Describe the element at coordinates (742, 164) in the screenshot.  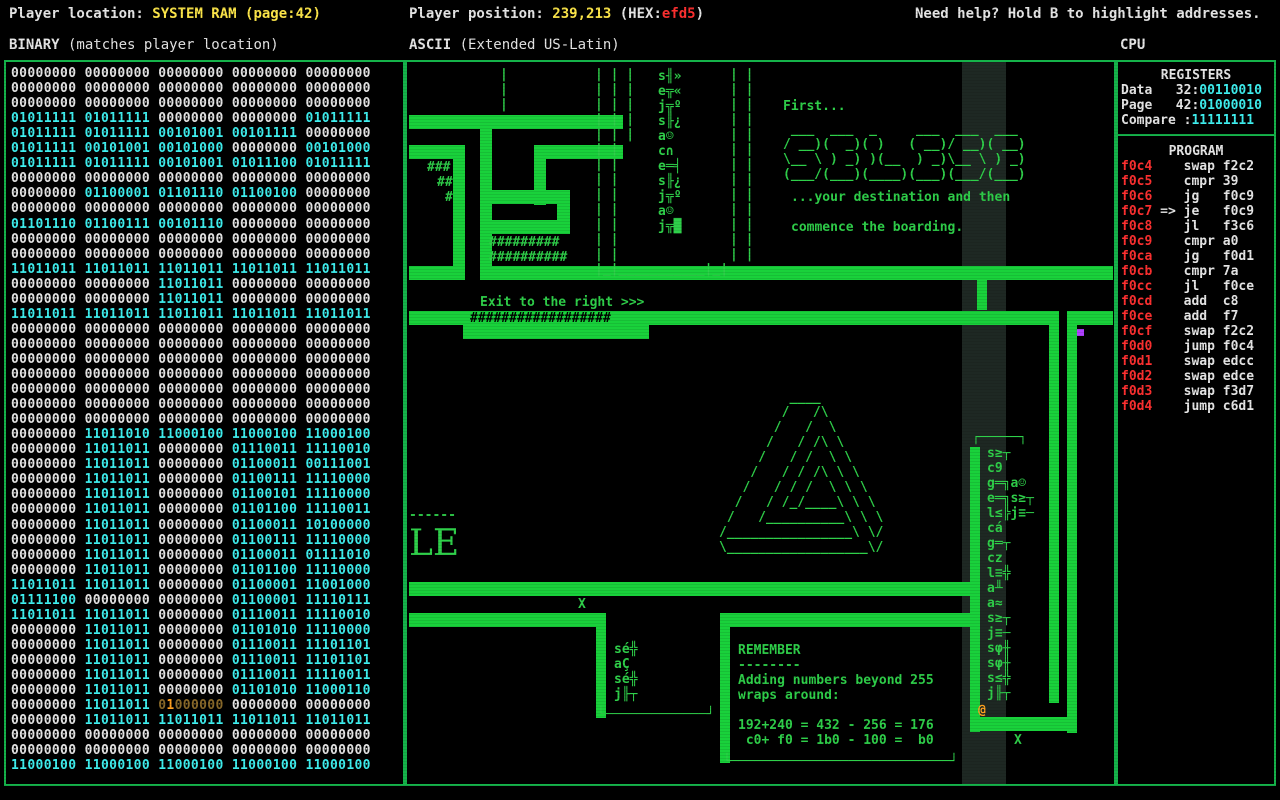
I see `pipe-lines: | | | | | | | | | | | | | | | | | | | | | | | | | |` at that location.